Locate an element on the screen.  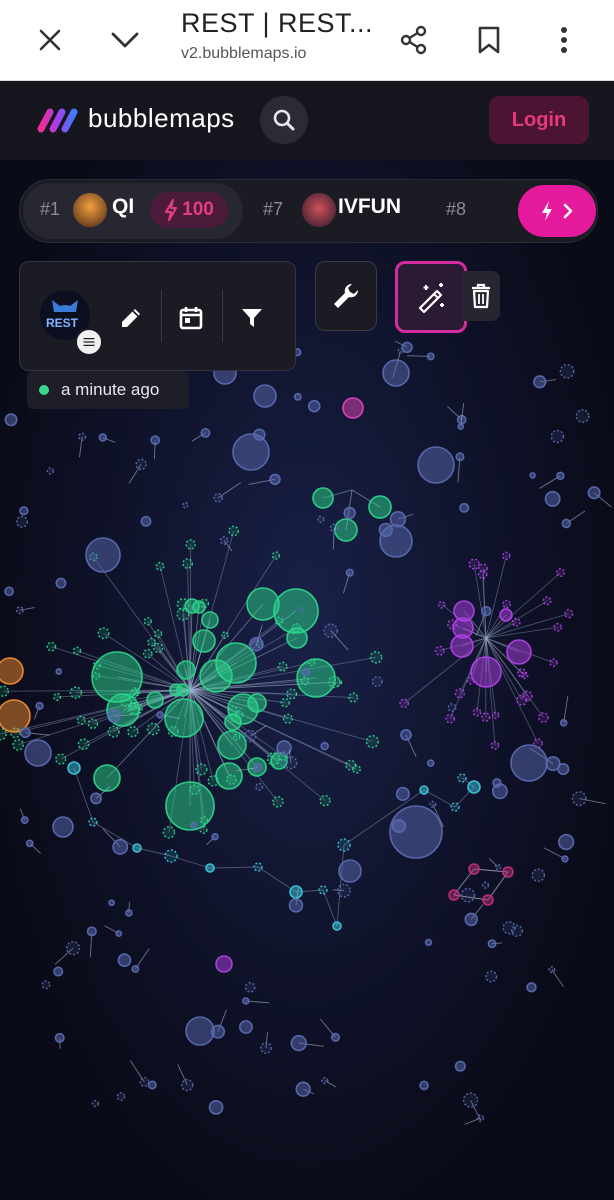
bookmark-icon is located at coordinates (489, 40).